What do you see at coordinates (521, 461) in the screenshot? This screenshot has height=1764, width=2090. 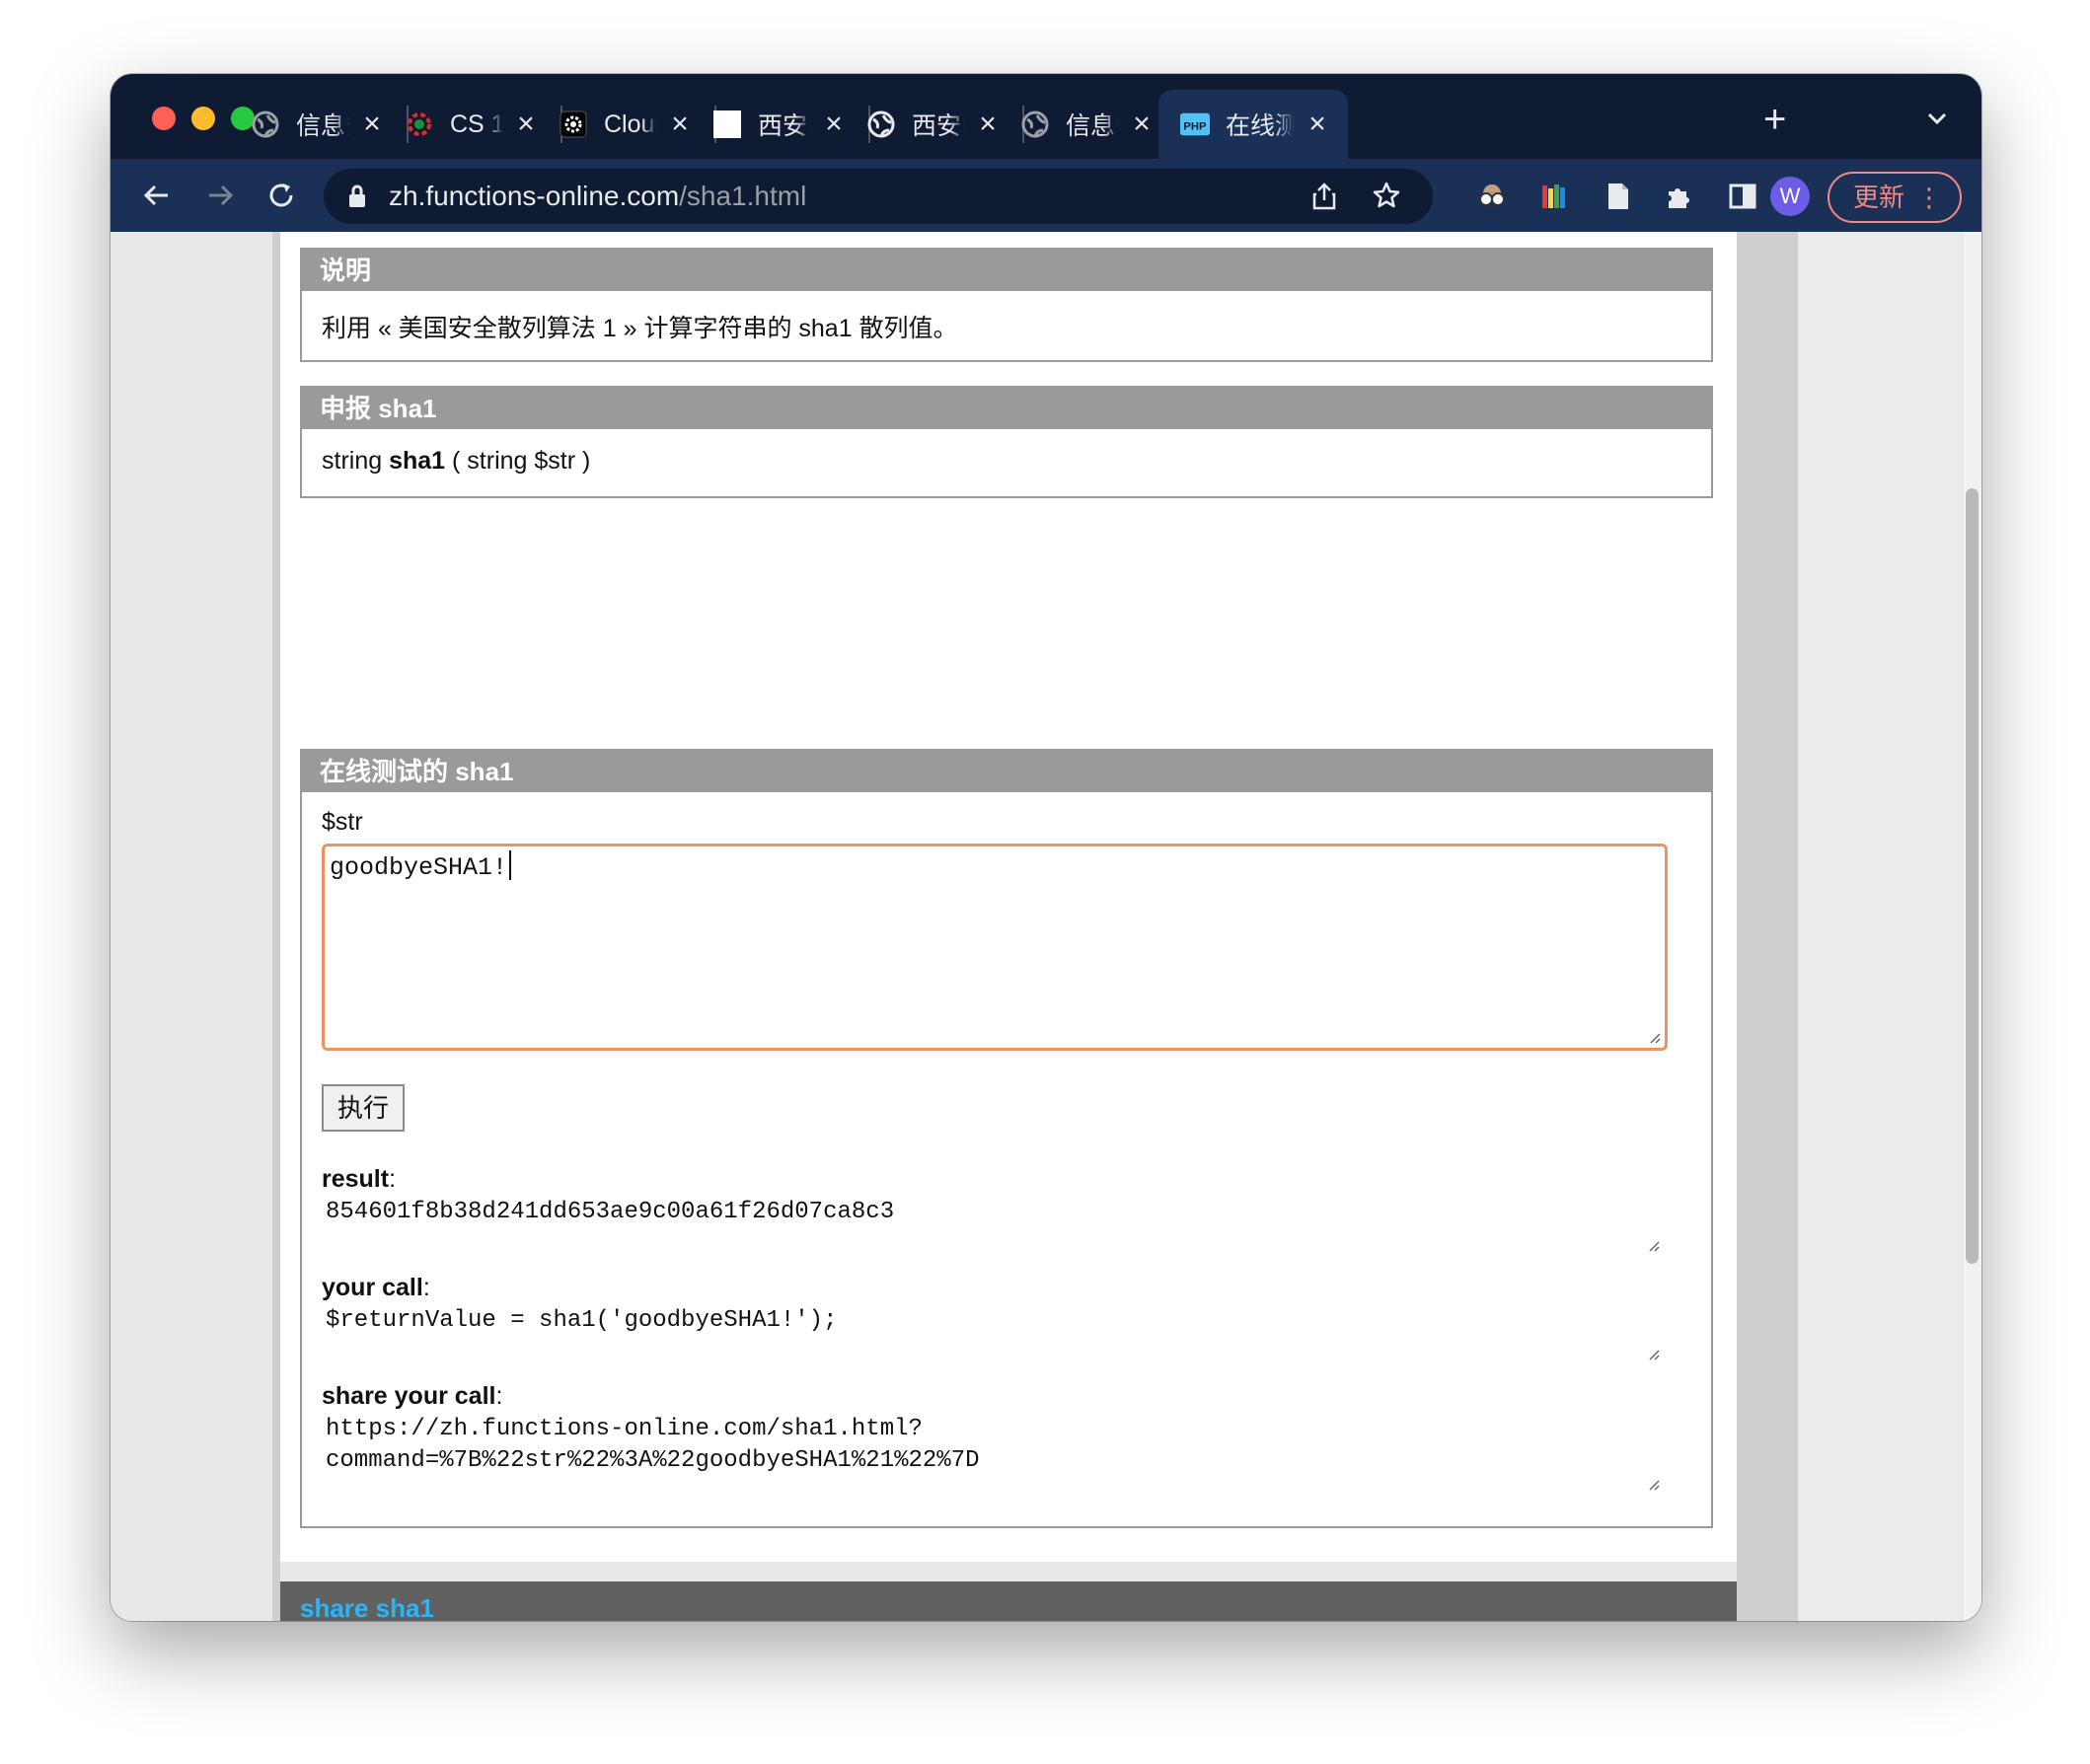 I see `function-params: ( string $str )` at bounding box center [521, 461].